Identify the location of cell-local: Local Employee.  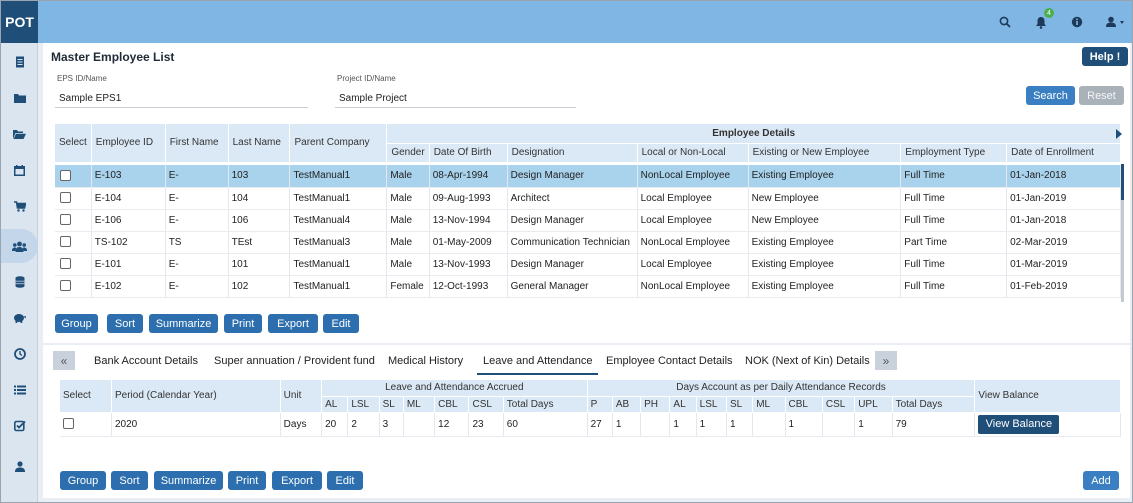
(693, 220).